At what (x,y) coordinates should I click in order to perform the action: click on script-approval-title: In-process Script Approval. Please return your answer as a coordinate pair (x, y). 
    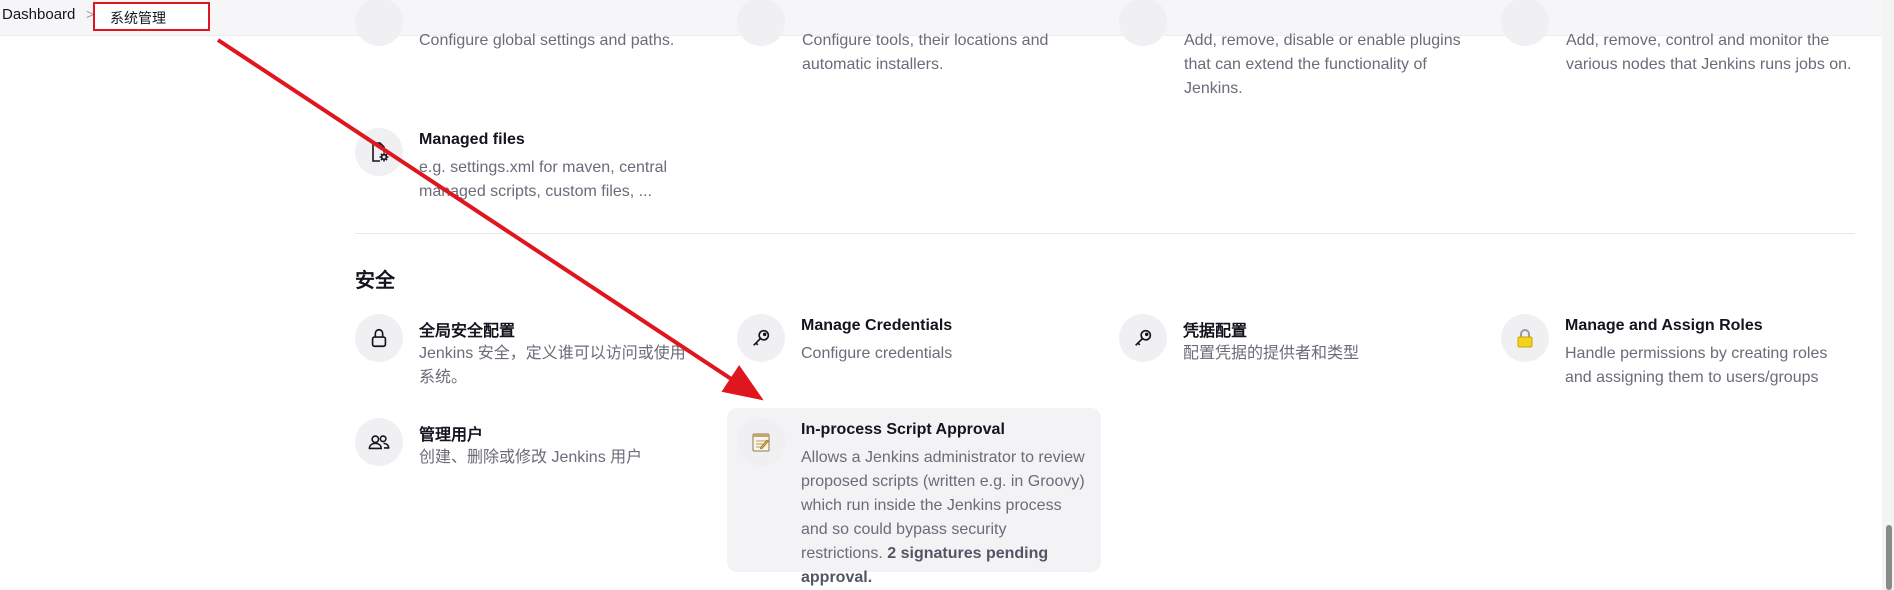
    Looking at the image, I should click on (903, 429).